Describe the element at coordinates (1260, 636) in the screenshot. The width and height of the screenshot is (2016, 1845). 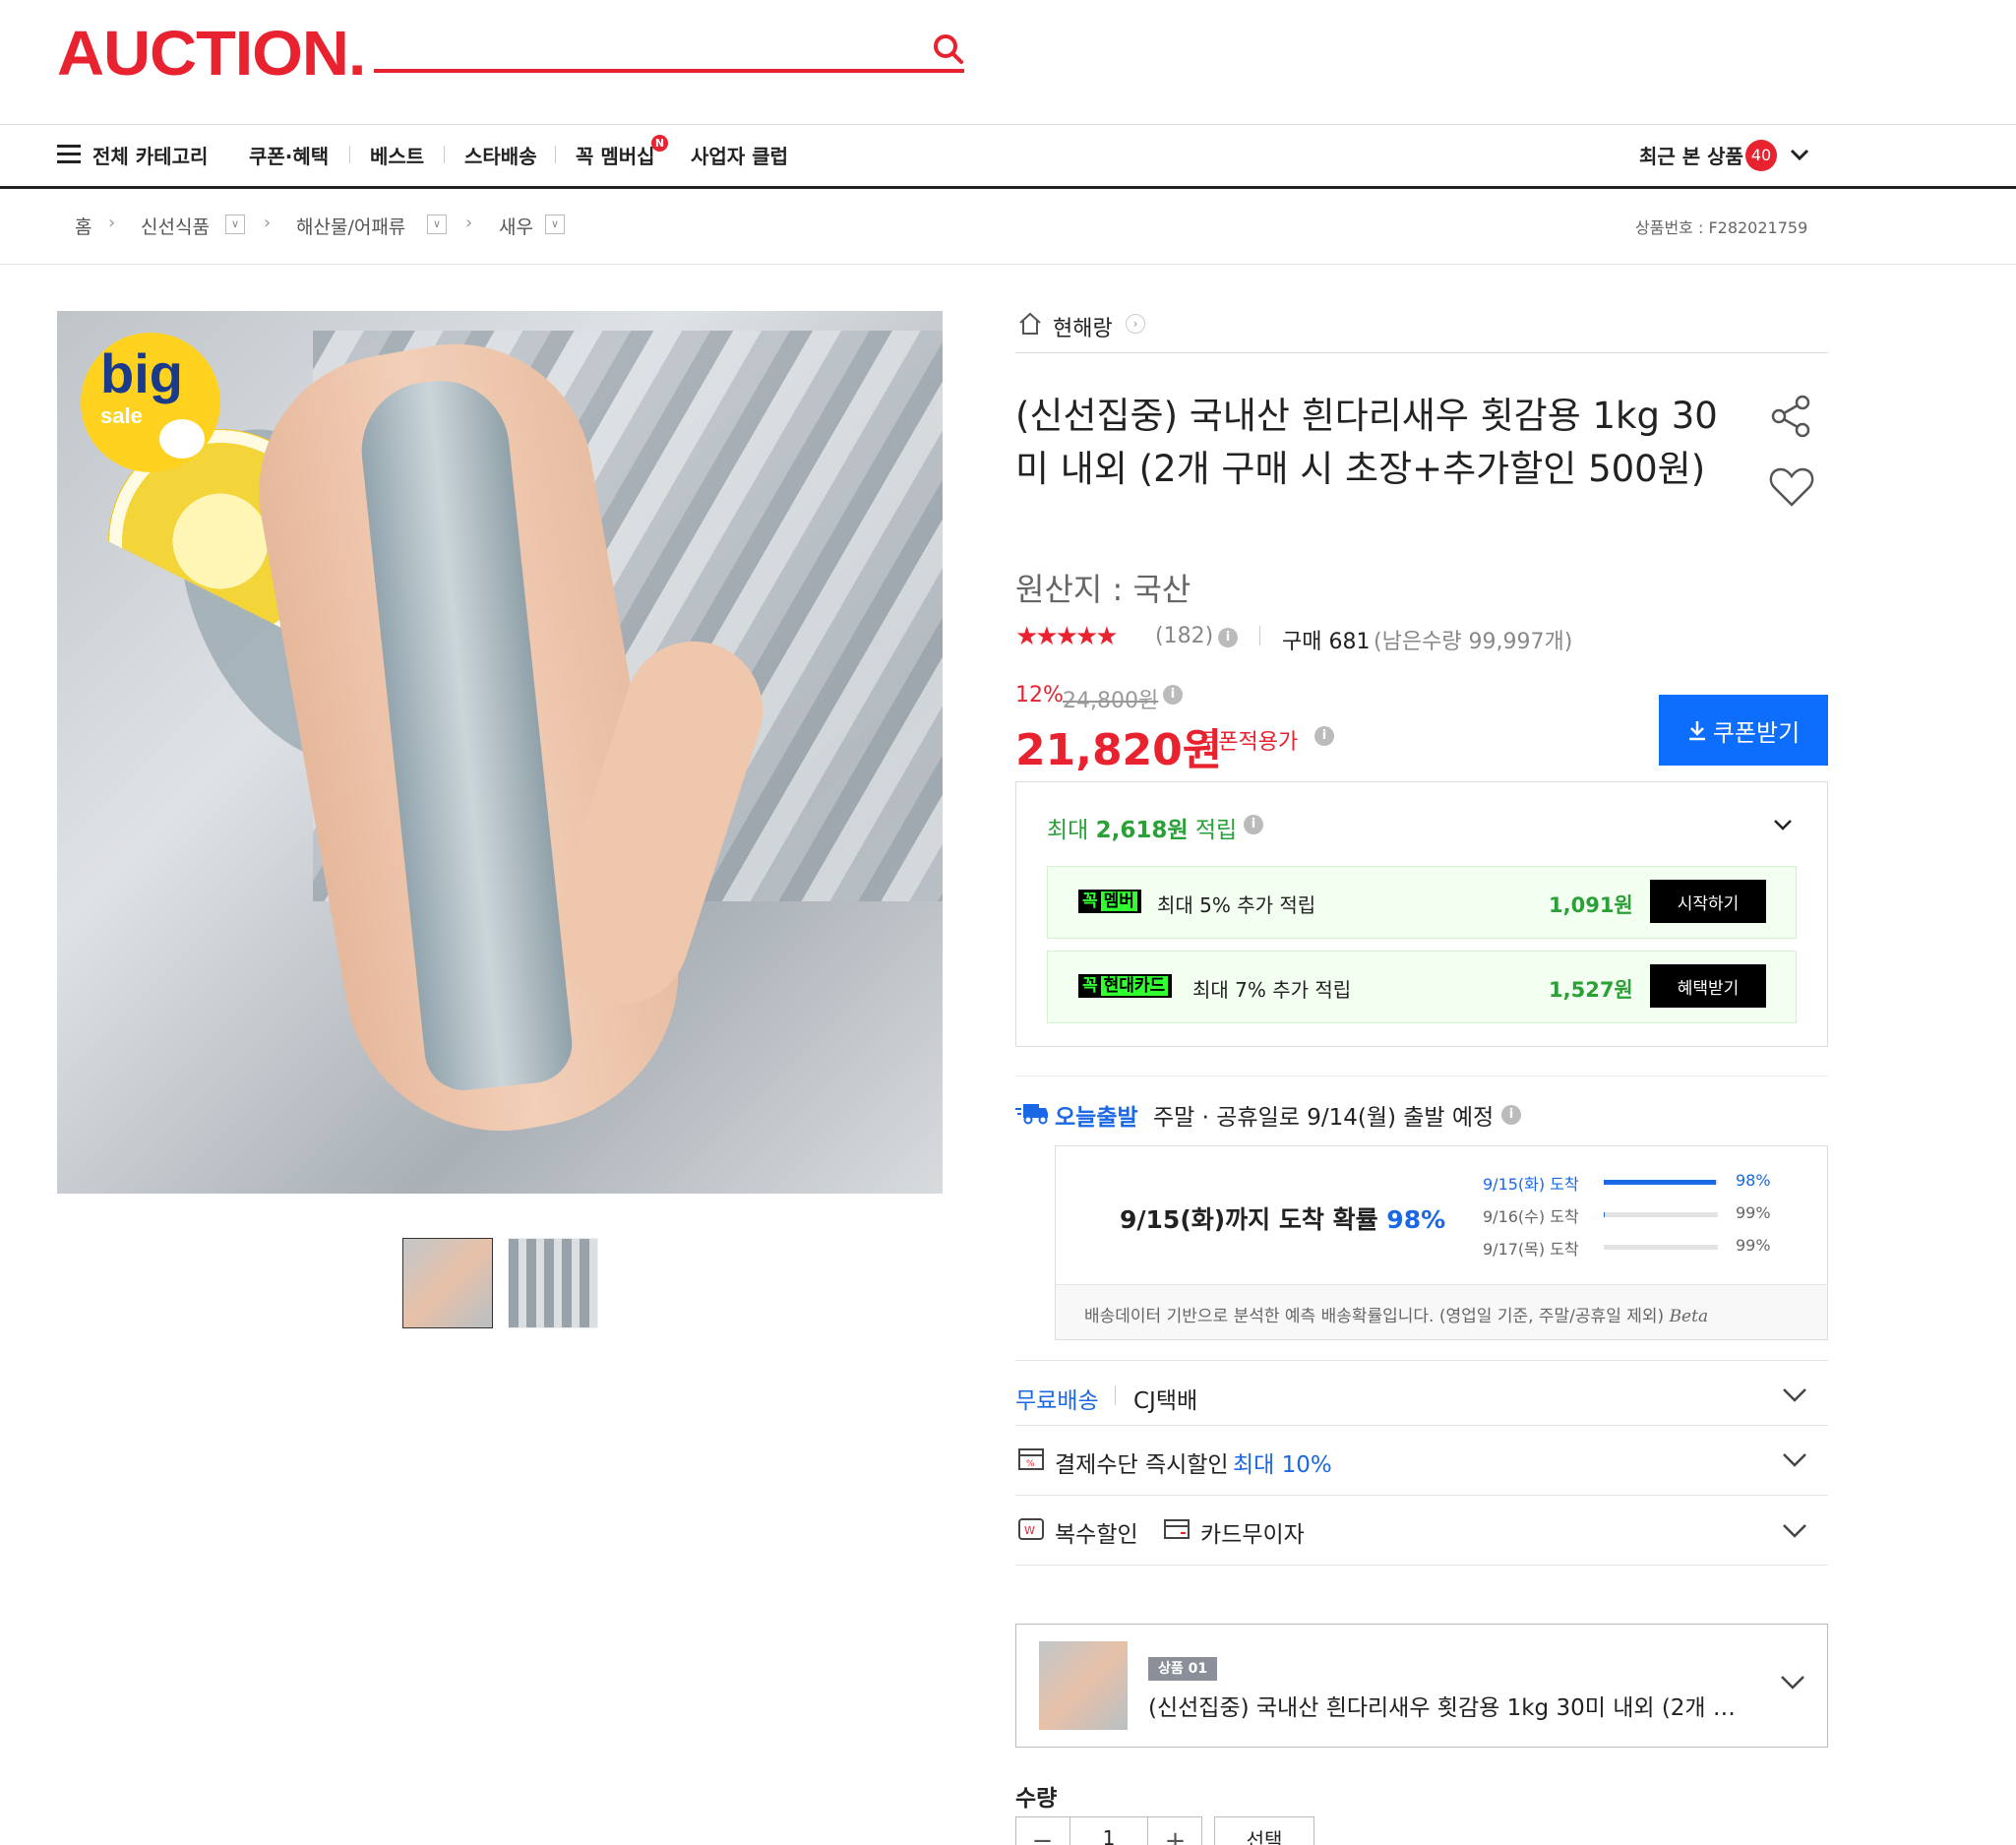
I see `stat-separator` at that location.